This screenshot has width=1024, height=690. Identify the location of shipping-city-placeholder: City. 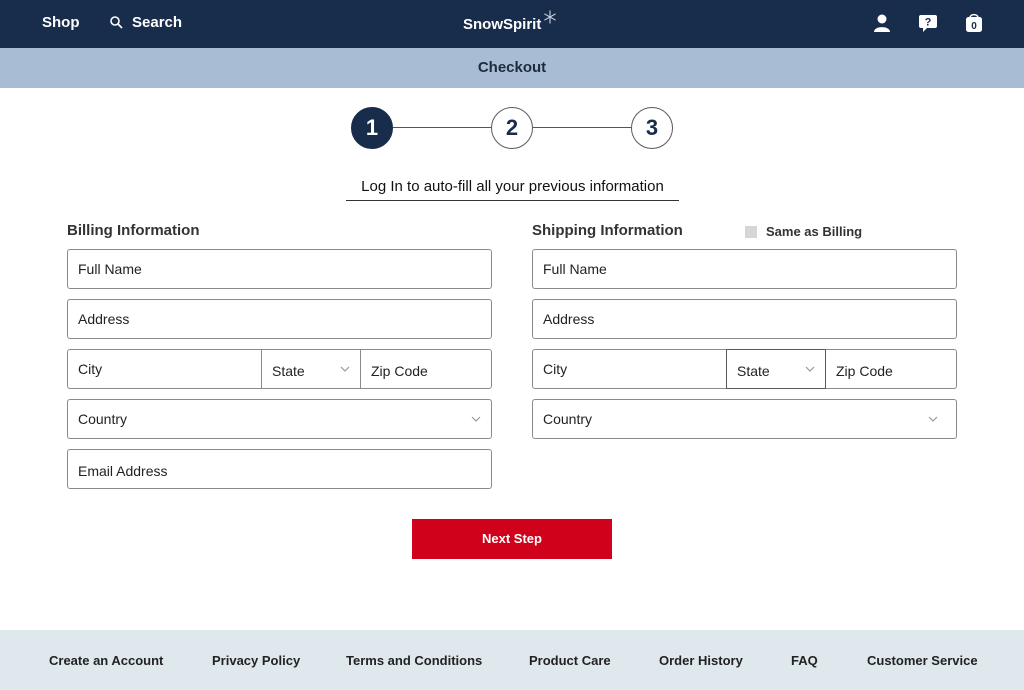
(555, 369).